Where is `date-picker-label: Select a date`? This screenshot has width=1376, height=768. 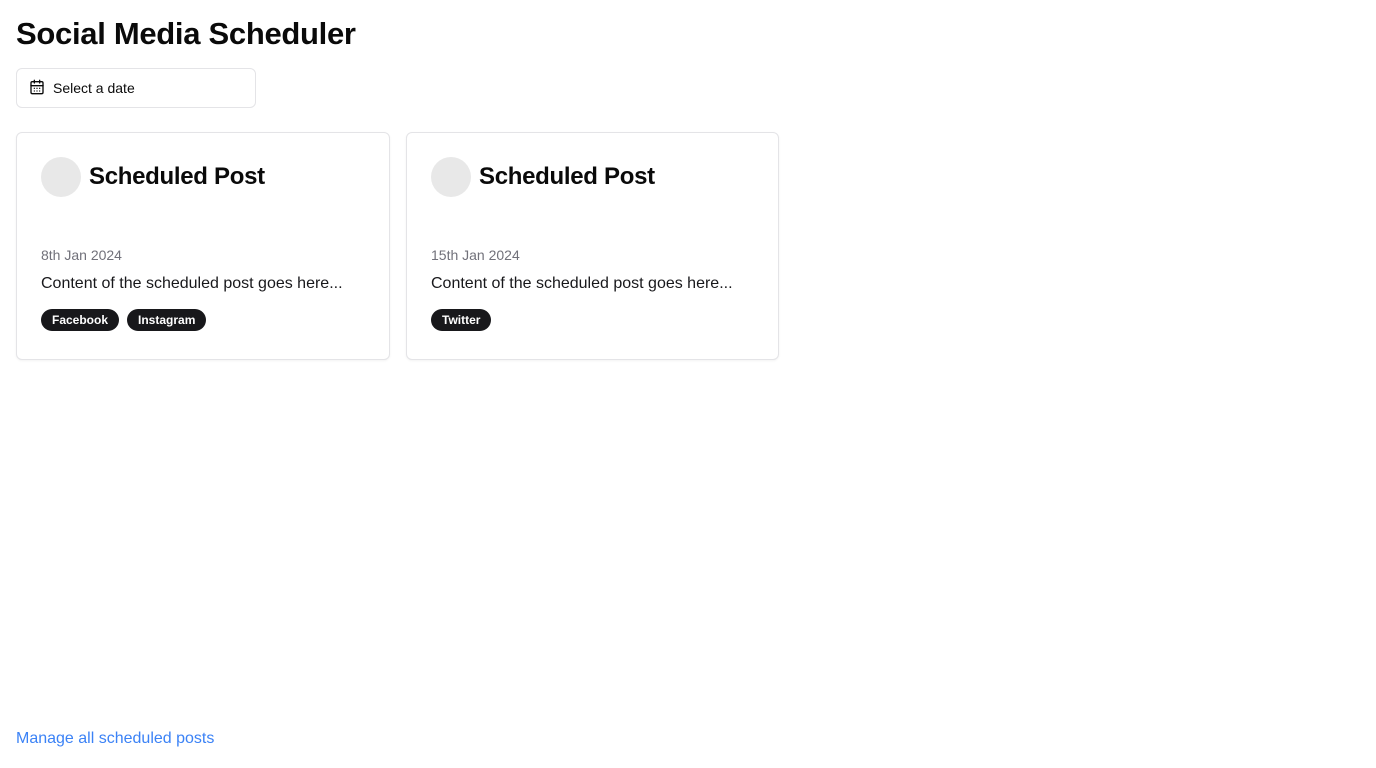
date-picker-label: Select a date is located at coordinates (94, 88).